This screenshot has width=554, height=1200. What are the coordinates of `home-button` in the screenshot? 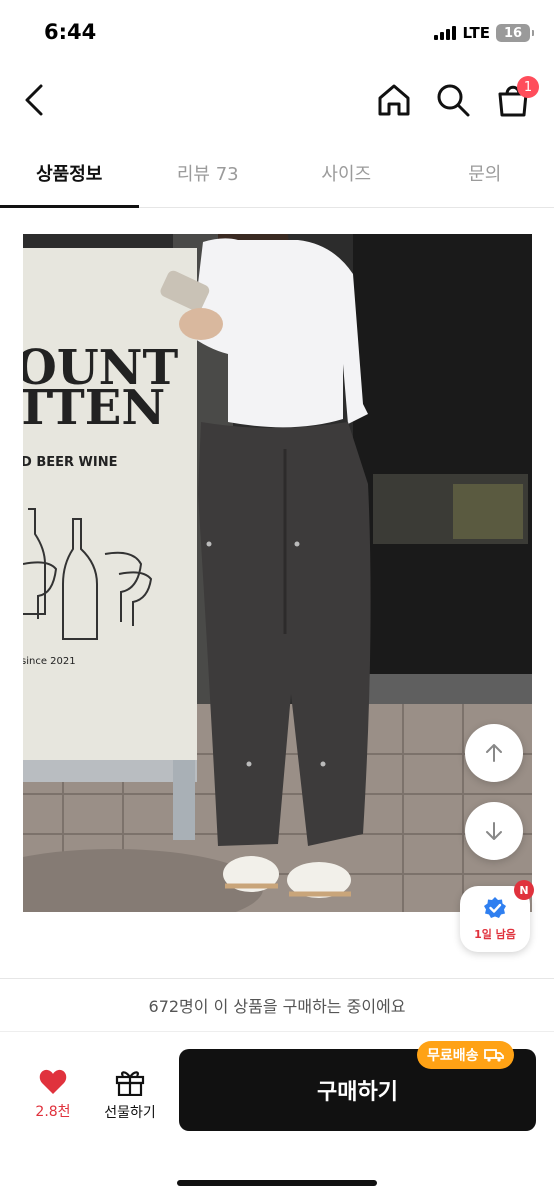 It's located at (394, 100).